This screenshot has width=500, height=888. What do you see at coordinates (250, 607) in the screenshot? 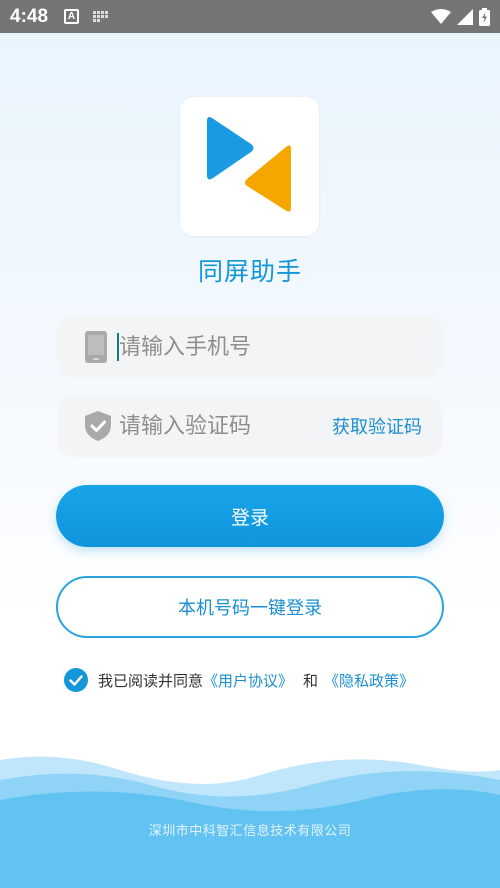
I see `one-click-login-button: 本机号码一键登录` at bounding box center [250, 607].